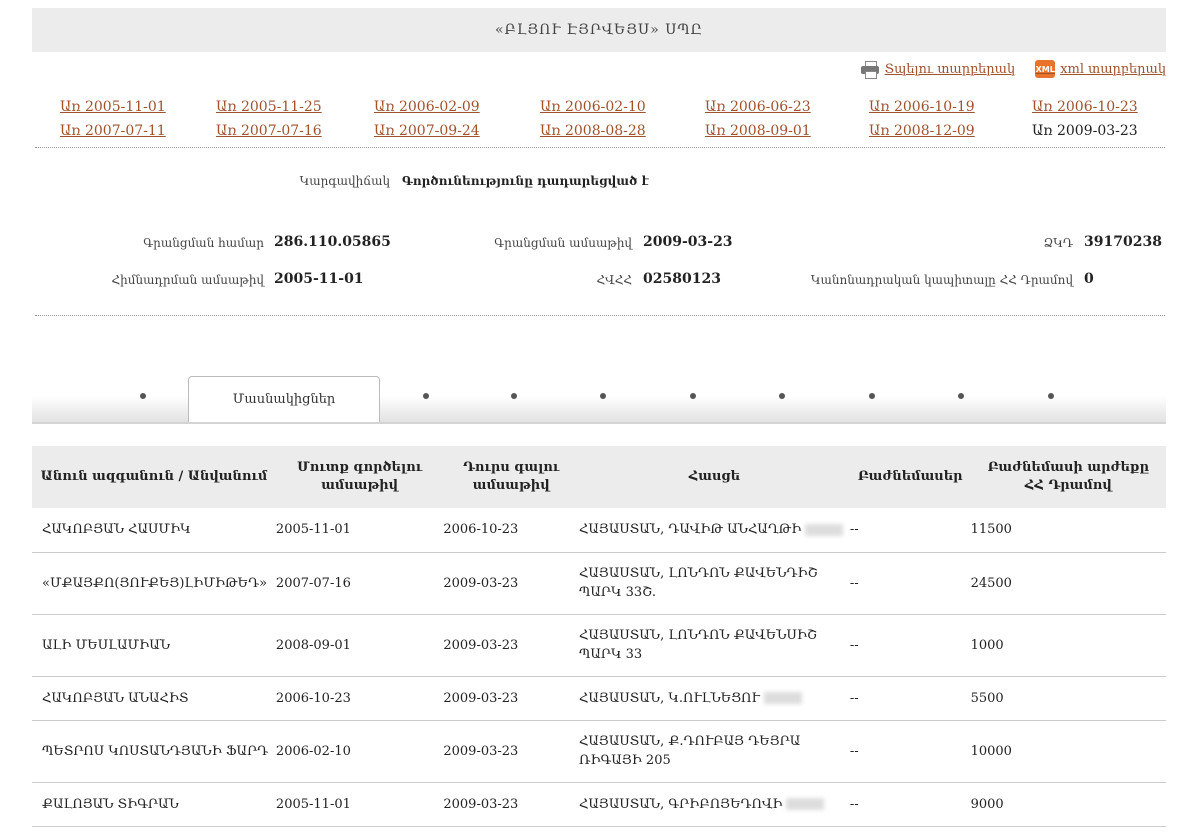  Describe the element at coordinates (714, 583) in the screenshot. I see `address: ՀԱՅԱՍՏԱՆ, ԼՈՆԴՈՆ ՔԱՎԵՆԴԻՇ ՊԱՐԿ 33Շ.` at that location.